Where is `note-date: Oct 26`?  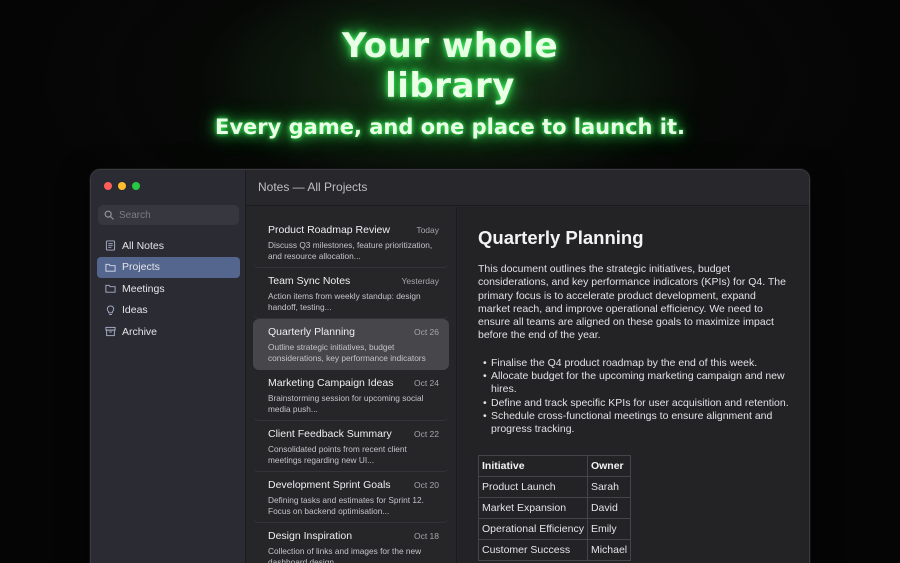 note-date: Oct 26 is located at coordinates (426, 332).